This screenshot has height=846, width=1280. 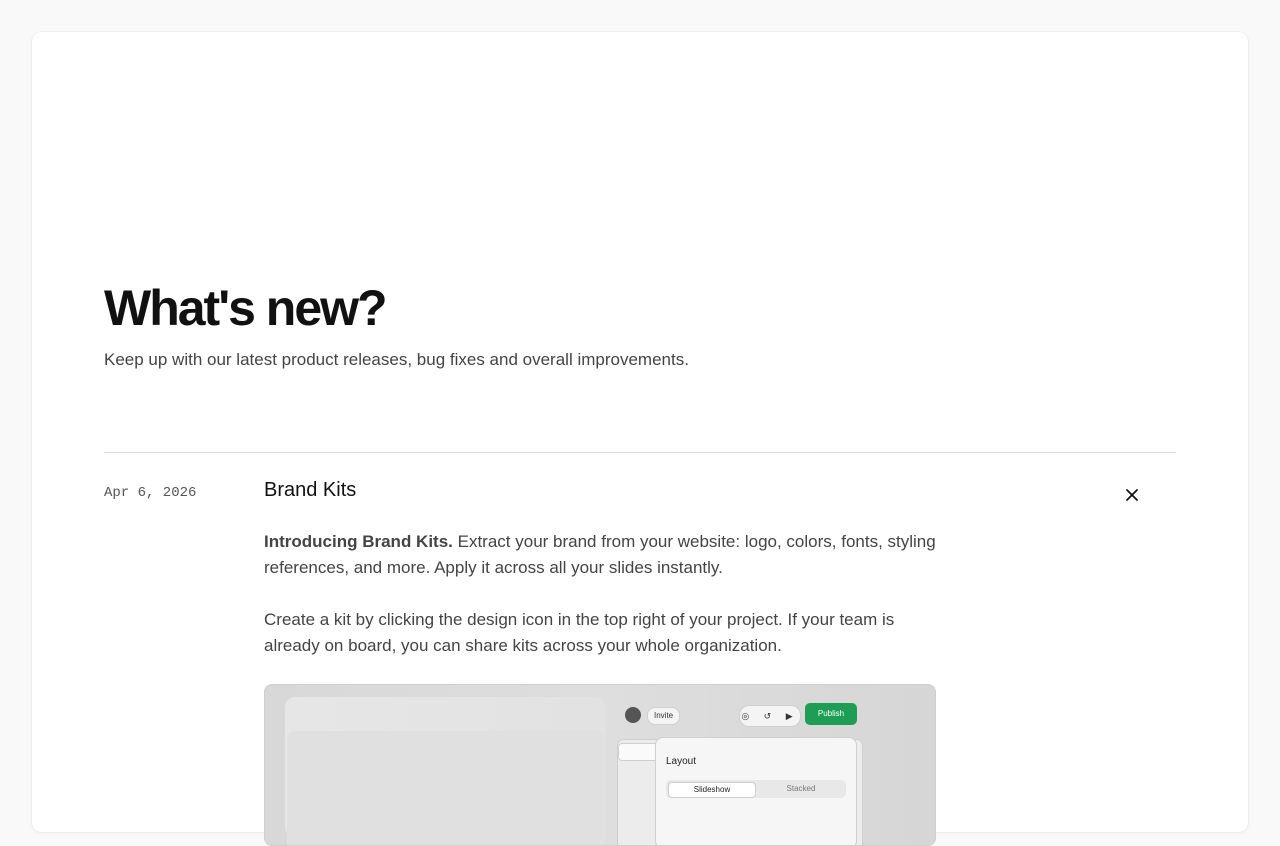 I want to click on preview-segment-slideshow: Slideshow, so click(x=712, y=790).